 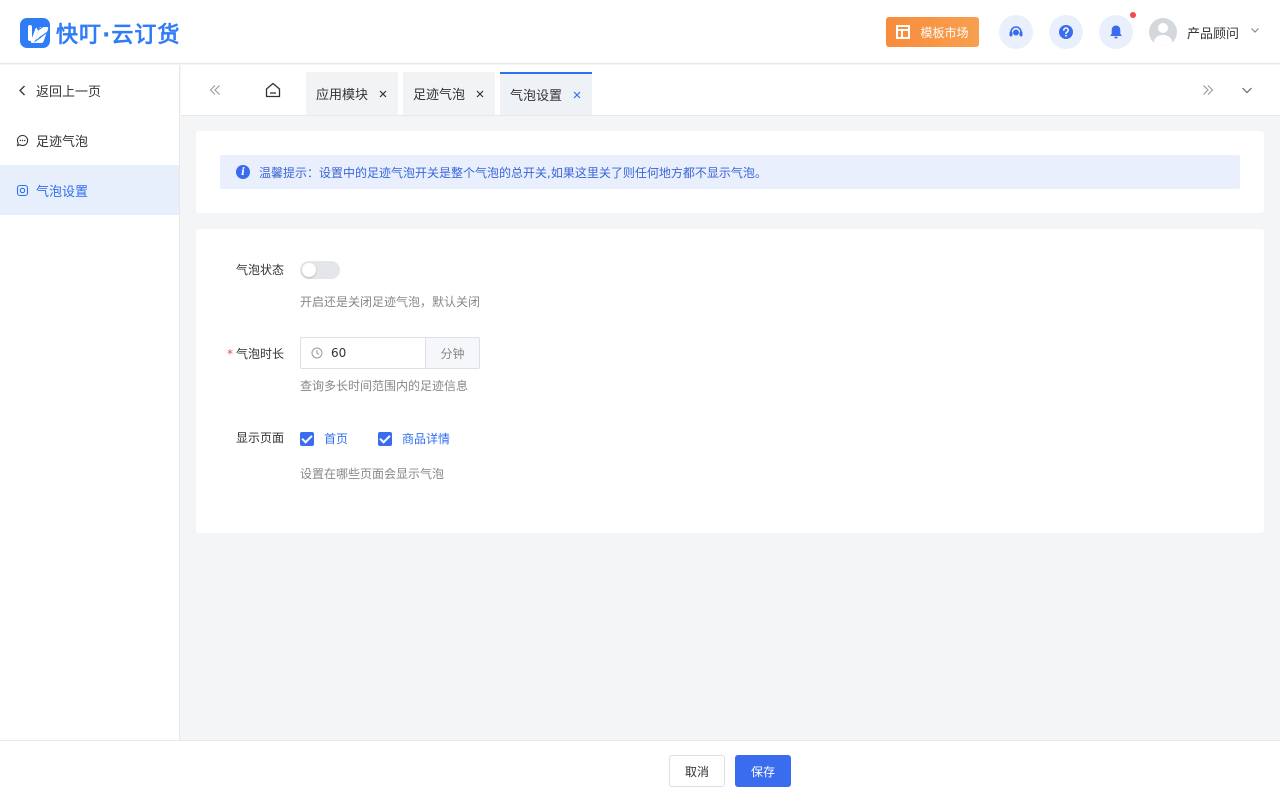 I want to click on logo-mark-icon, so click(x=35, y=33).